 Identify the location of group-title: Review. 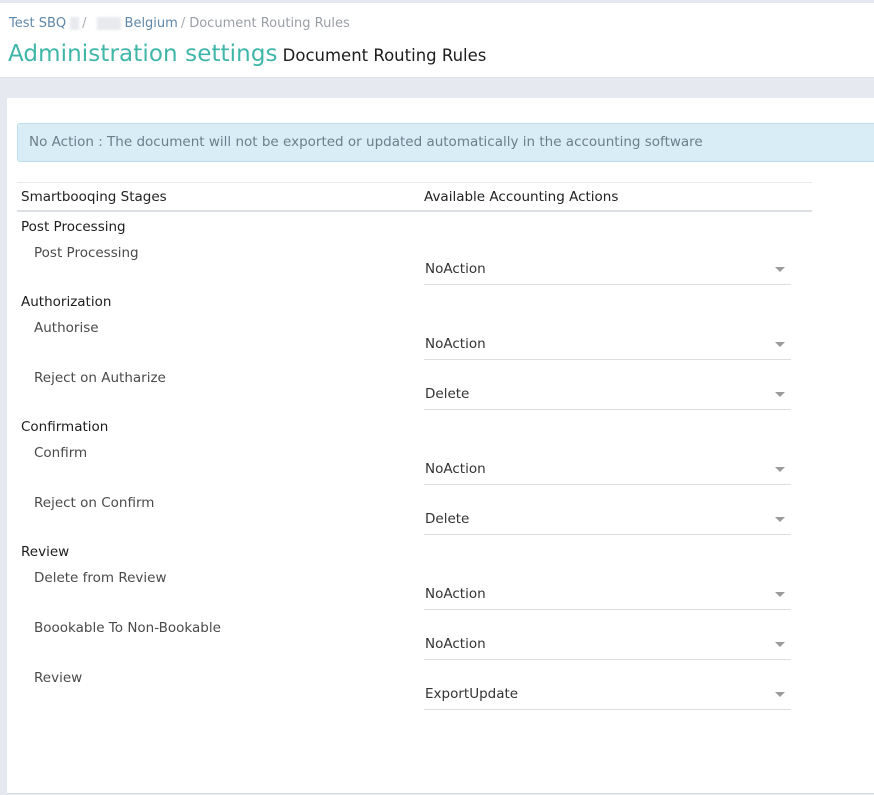
(45, 552).